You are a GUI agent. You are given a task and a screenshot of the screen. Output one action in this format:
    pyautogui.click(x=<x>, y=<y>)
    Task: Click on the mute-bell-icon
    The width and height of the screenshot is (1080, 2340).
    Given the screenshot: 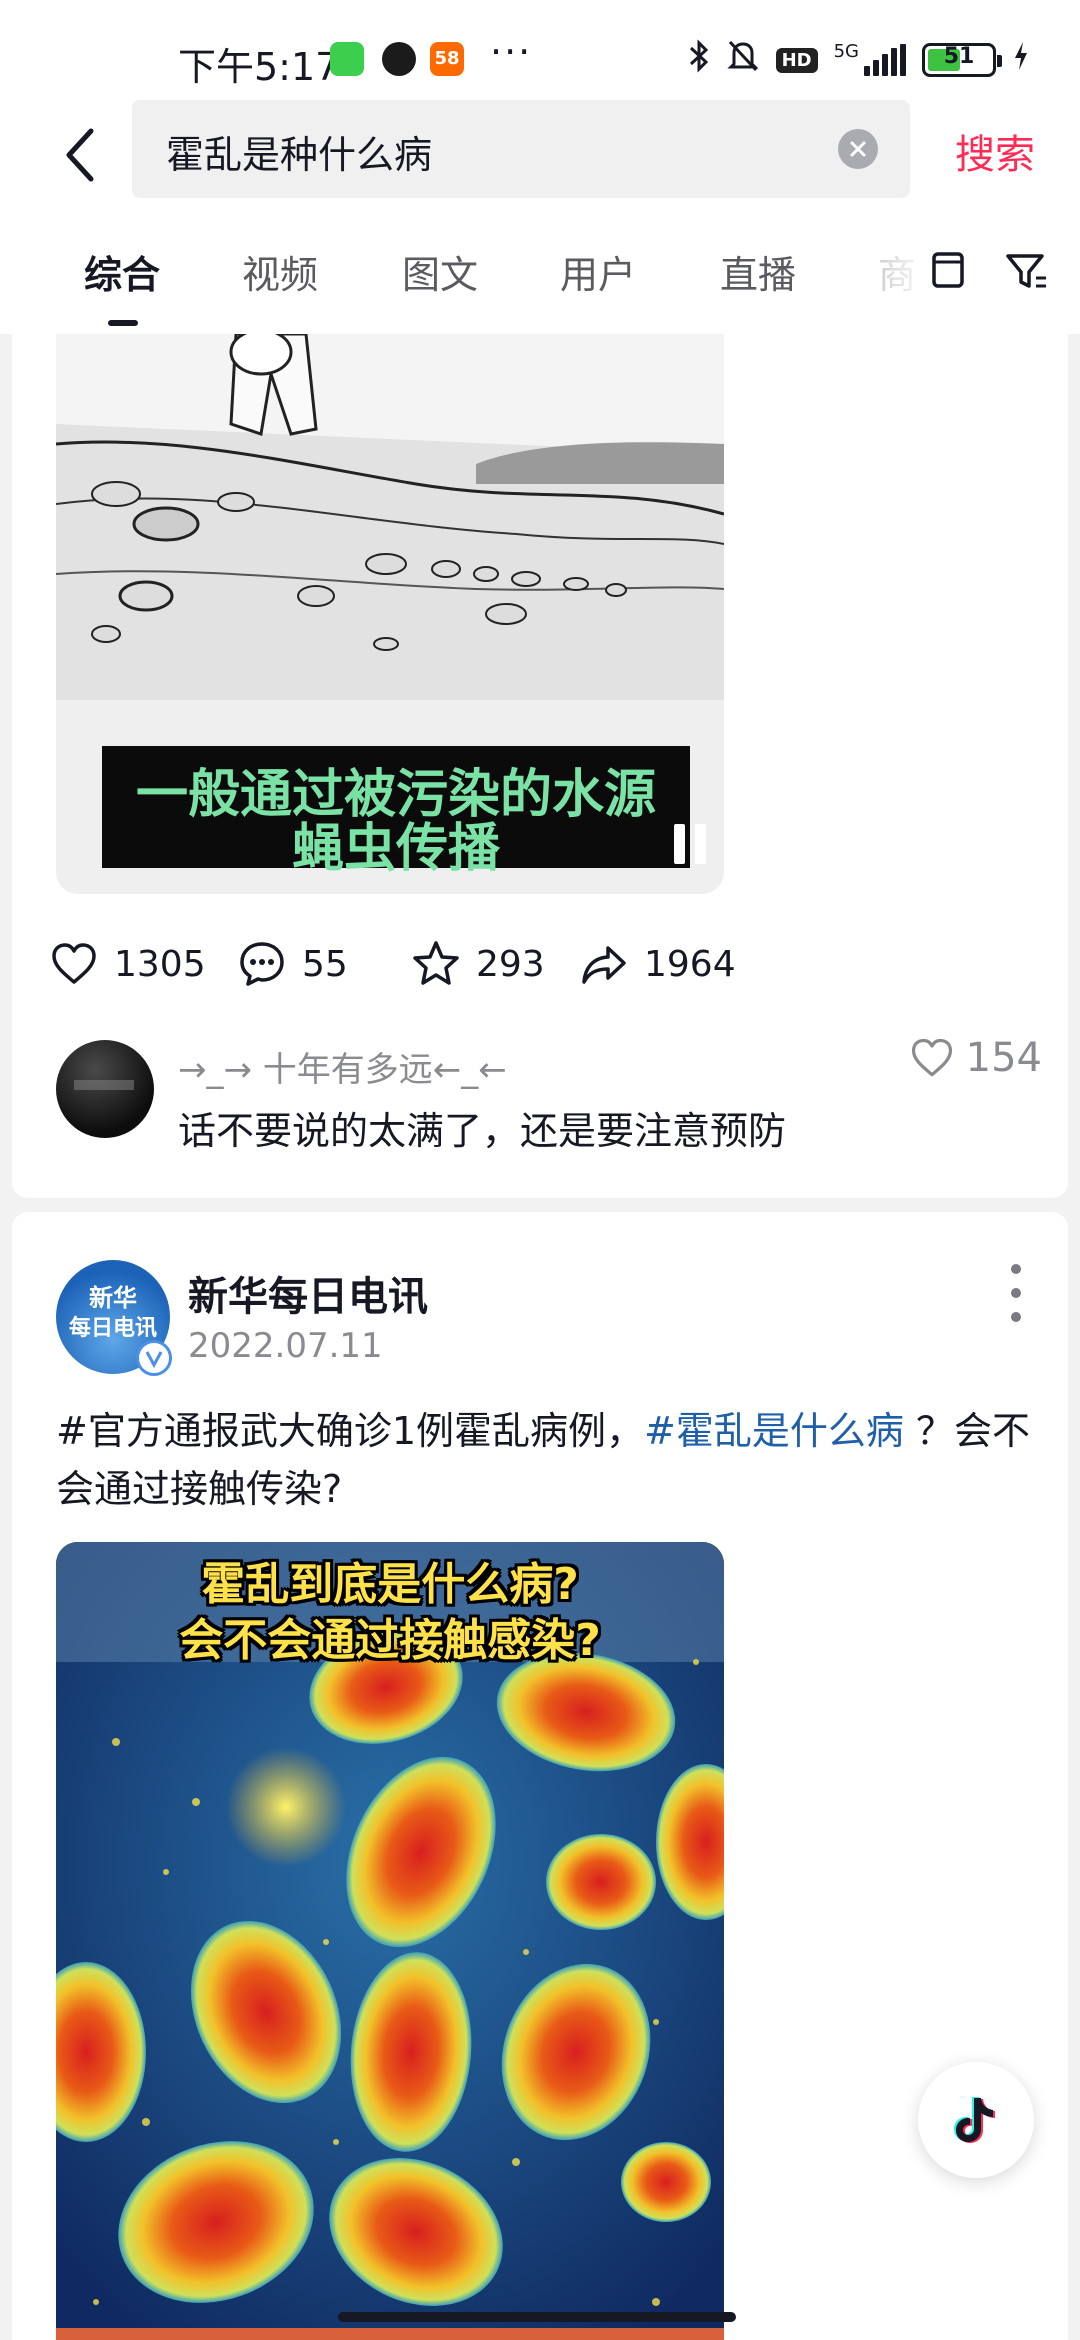 What is the action you would take?
    pyautogui.click(x=743, y=60)
    